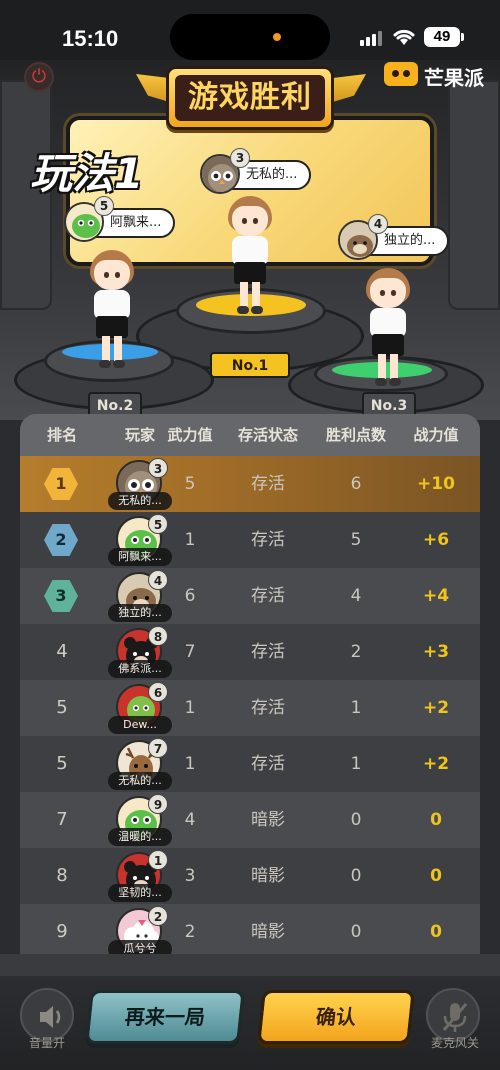  I want to click on podium-second-number: 5, so click(104, 206).